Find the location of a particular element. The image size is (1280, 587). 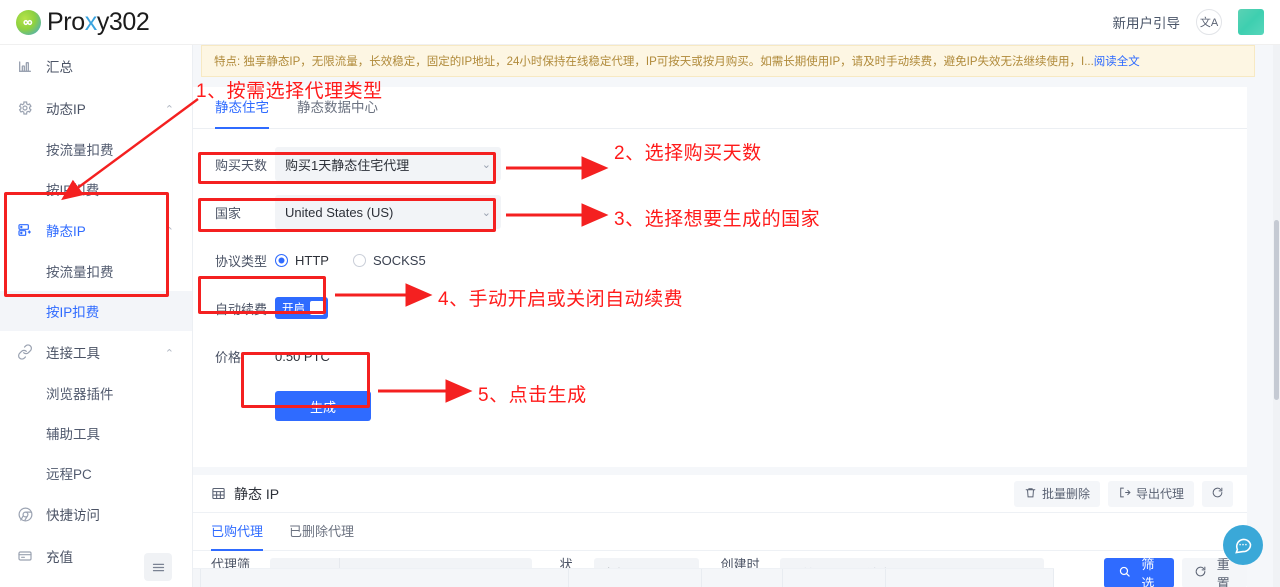

trash-icon is located at coordinates (1030, 494).